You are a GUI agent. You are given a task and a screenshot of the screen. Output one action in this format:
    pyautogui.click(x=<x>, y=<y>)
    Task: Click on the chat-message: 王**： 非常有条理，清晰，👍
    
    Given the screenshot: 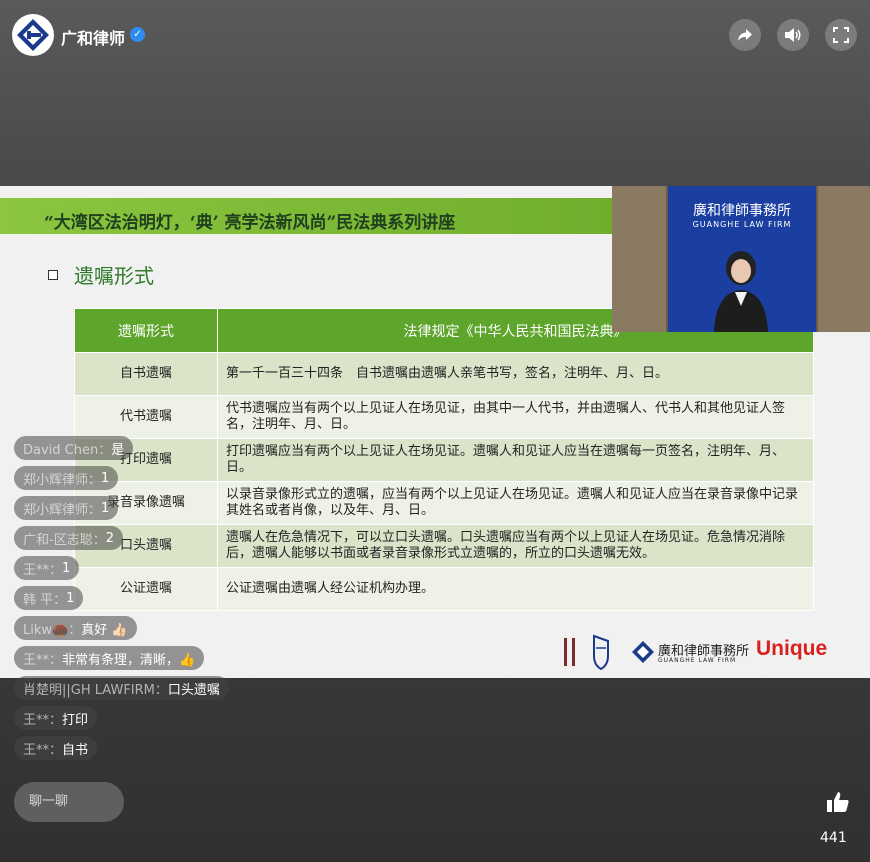 What is the action you would take?
    pyautogui.click(x=109, y=658)
    